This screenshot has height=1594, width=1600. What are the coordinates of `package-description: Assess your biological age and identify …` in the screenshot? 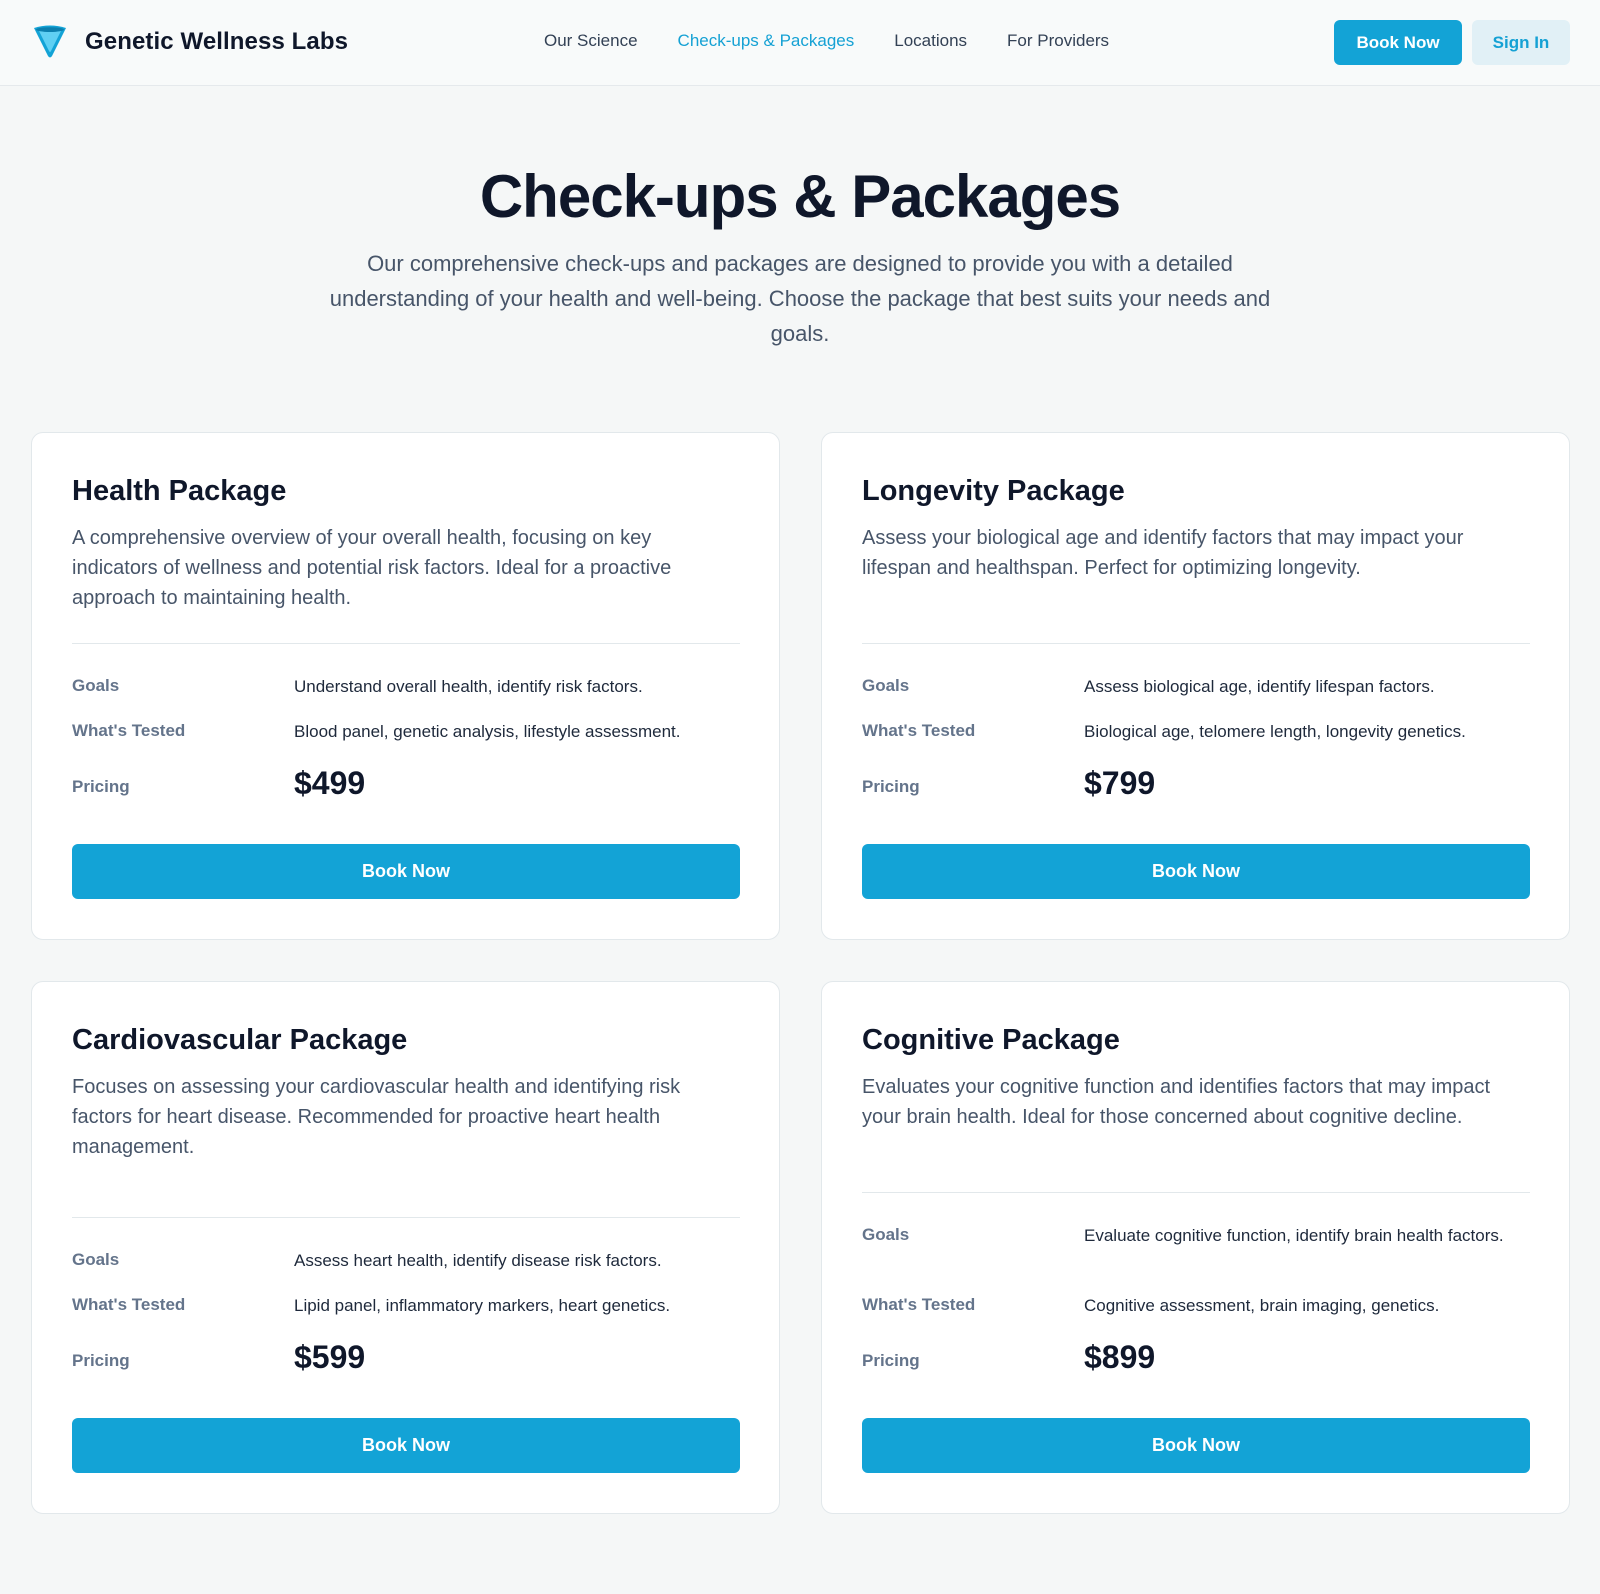 It's located at (1163, 553).